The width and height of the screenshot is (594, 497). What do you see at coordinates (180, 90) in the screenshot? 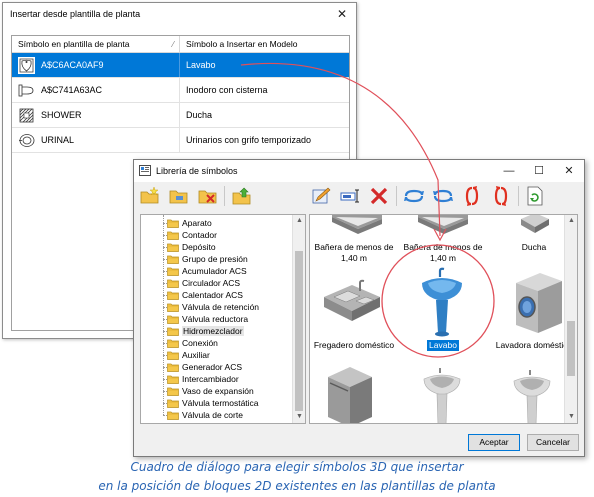
I see `table-row: A$C741A63AC Inodoro con cisterna` at bounding box center [180, 90].